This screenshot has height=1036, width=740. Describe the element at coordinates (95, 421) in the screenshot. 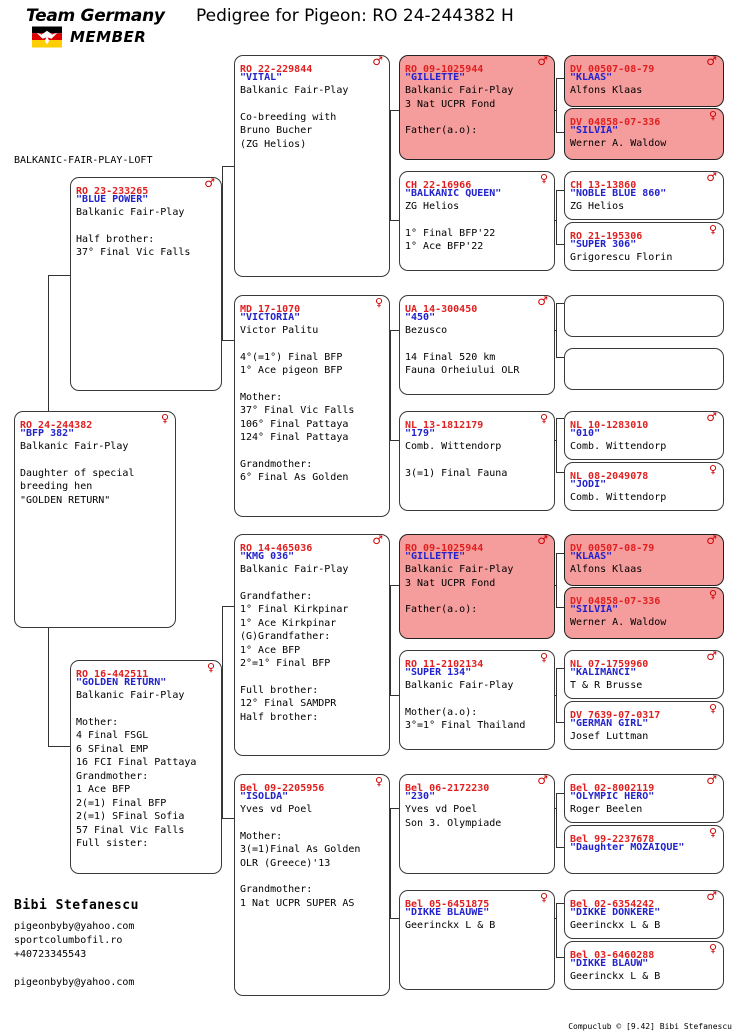

I see `card-header: RO 24-244382 ♀` at that location.